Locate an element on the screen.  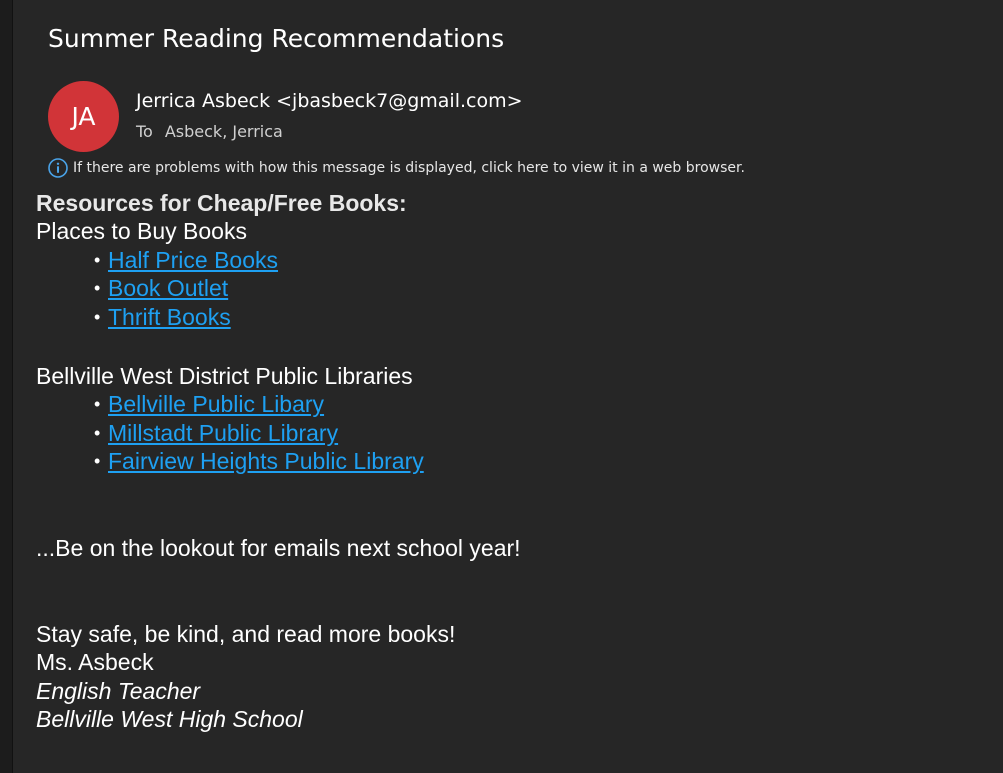
to-line: To Asbeck, Jerrica is located at coordinates (209, 131).